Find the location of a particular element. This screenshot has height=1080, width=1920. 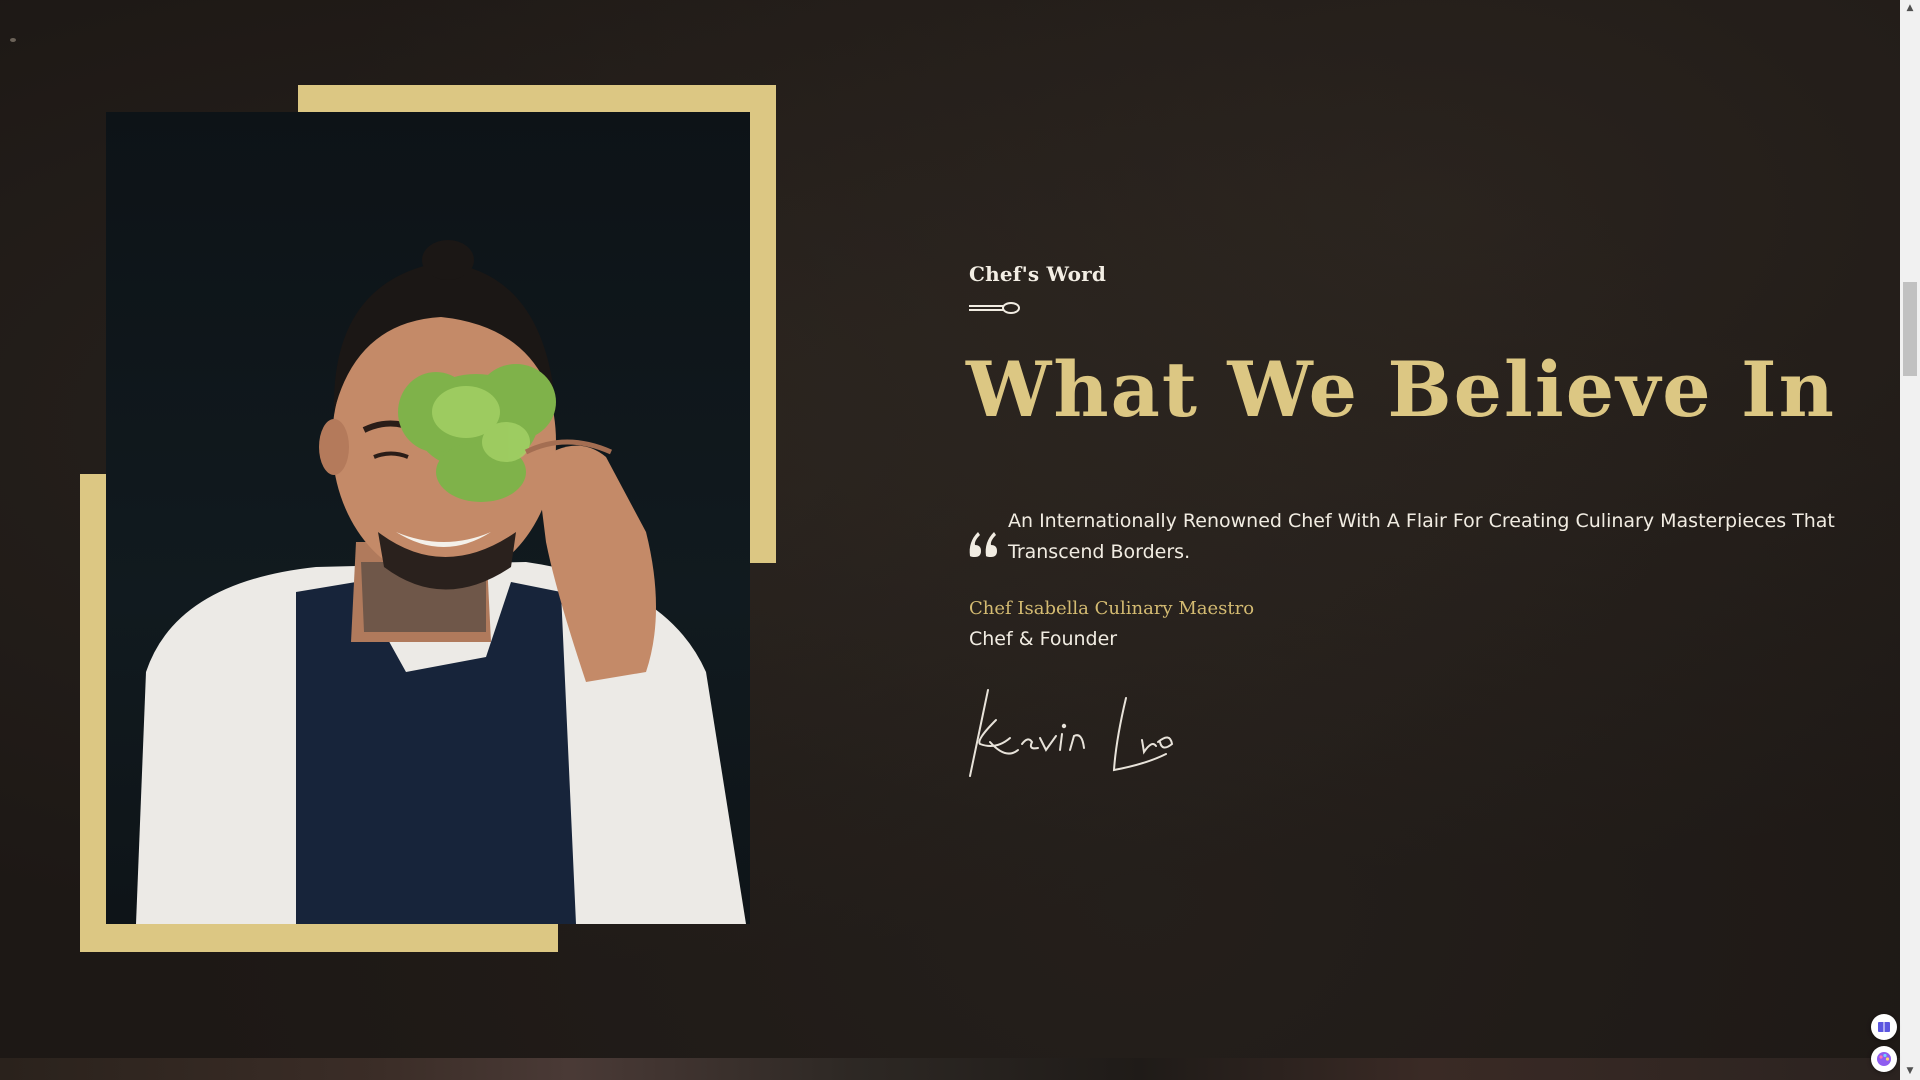

arrow-up-icon: ▲ is located at coordinates (1910, 8).